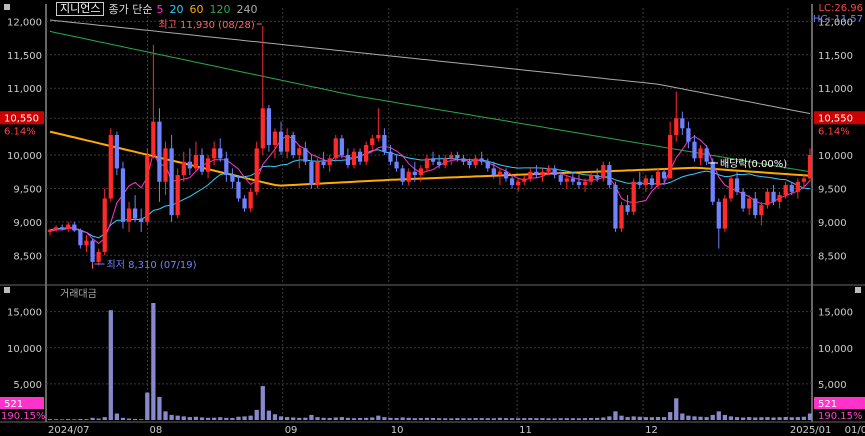 The image size is (865, 436). What do you see at coordinates (23, 416) in the screenshot?
I see `volume-change-tag-left: 190.15%` at bounding box center [23, 416].